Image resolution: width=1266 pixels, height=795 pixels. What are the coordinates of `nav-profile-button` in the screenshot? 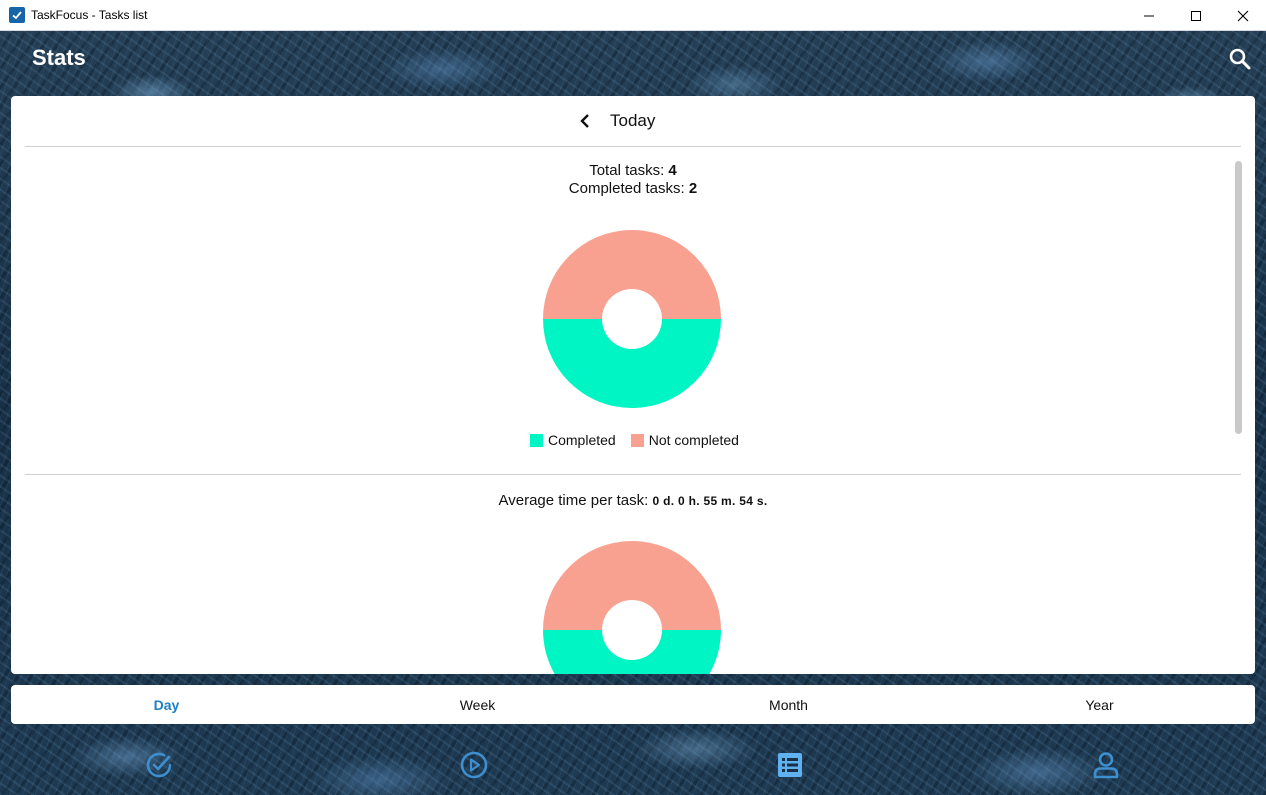 It's located at (1106, 765).